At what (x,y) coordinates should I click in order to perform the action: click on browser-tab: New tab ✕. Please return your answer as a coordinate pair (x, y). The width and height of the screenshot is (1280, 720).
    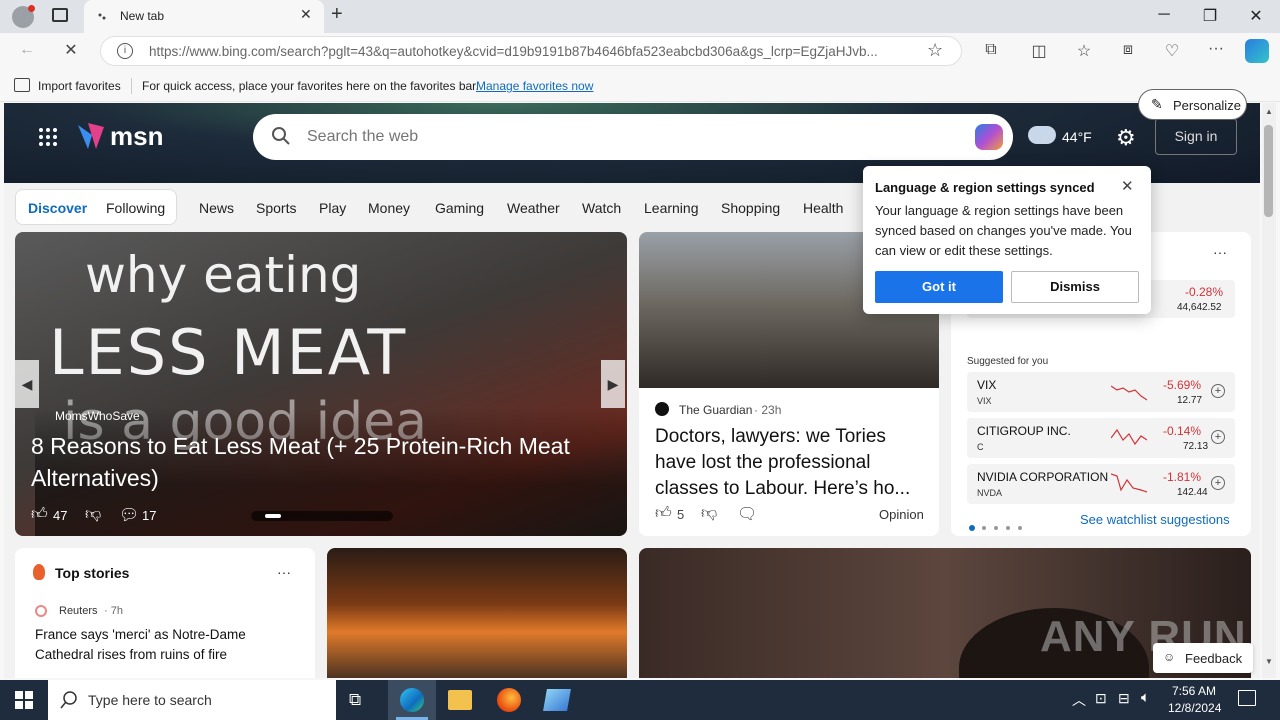
    Looking at the image, I should click on (204, 16).